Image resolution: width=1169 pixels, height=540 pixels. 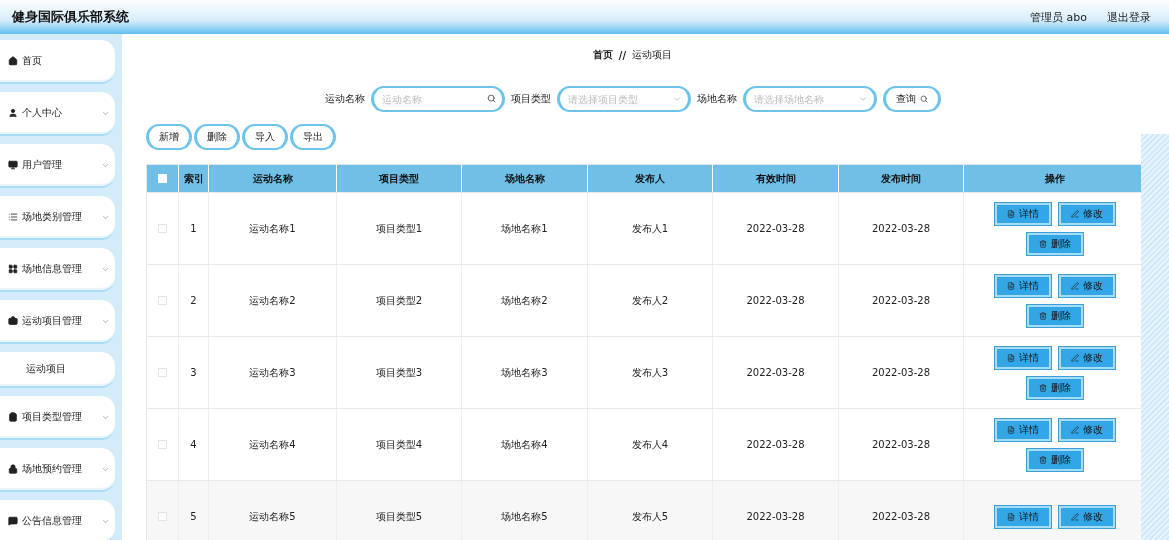 I want to click on breadcrumb-item: 首页, so click(x=602, y=55).